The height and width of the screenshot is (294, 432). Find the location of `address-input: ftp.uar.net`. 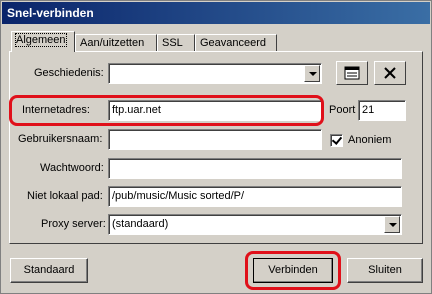

address-input: ftp.uar.net is located at coordinates (215, 110).